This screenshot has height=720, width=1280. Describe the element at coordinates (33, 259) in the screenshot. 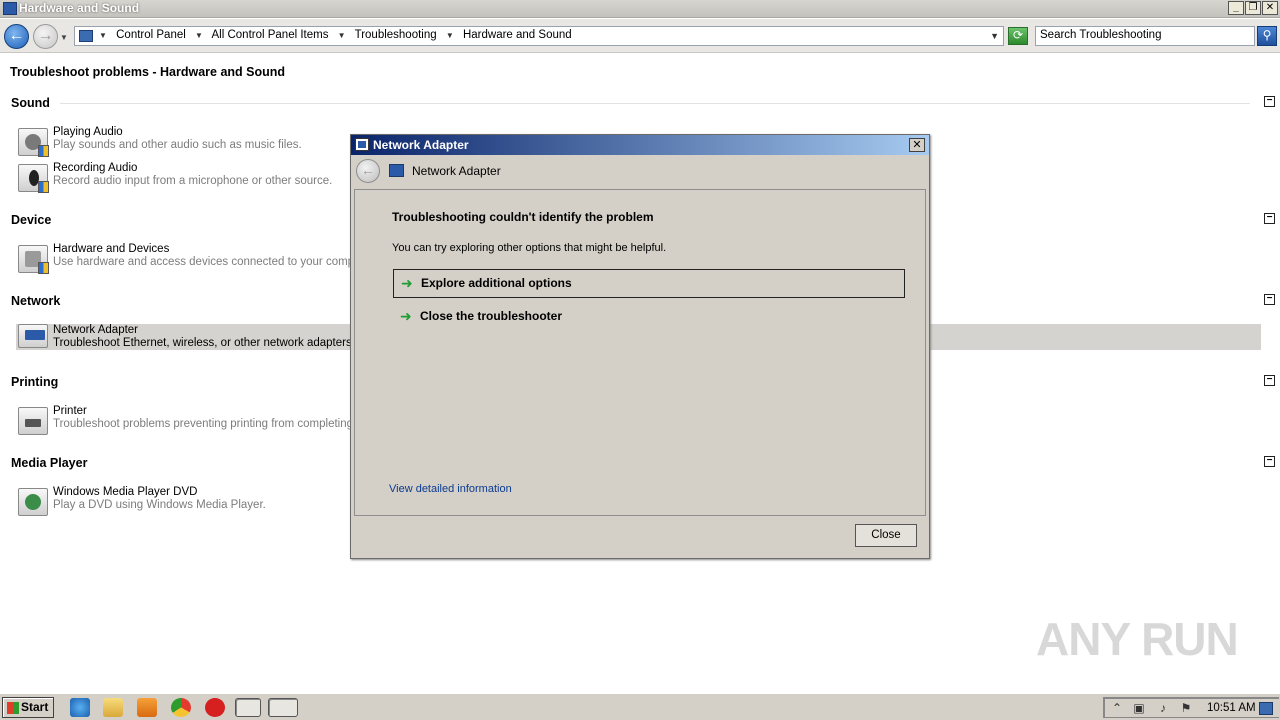

I see `hardware-icon` at that location.